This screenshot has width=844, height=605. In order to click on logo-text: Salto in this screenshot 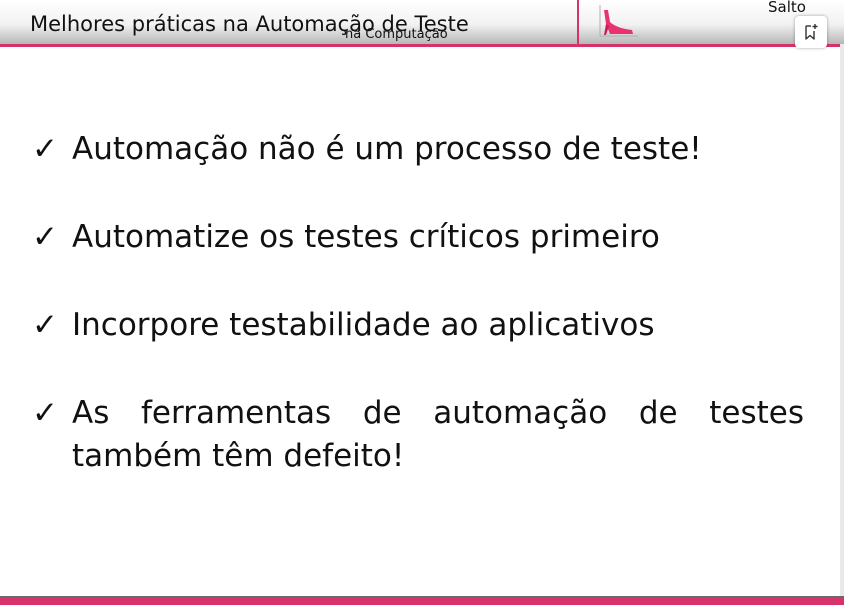, I will do `click(787, 8)`.